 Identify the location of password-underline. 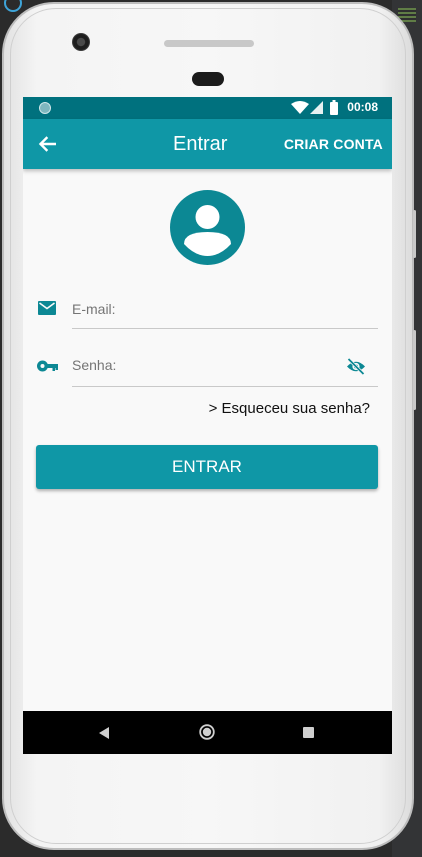
(225, 386).